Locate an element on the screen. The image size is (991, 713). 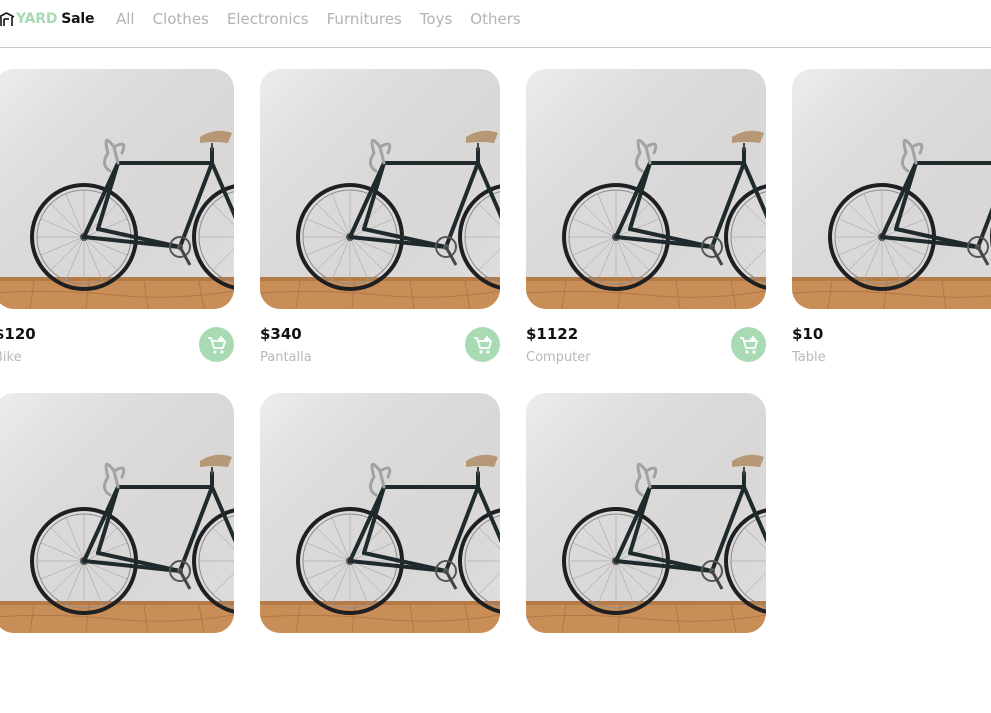
product-card: $120 Bike is located at coordinates (117, 229).